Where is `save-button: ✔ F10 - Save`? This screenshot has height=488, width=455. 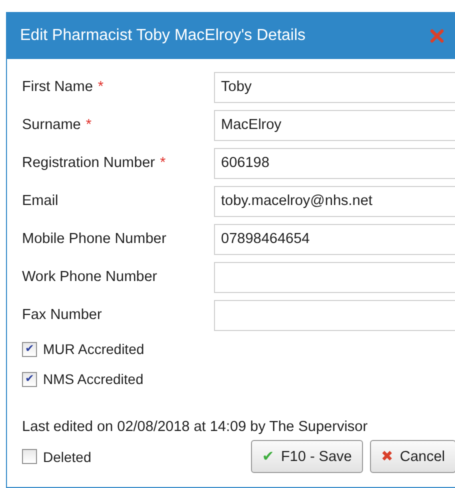 save-button: ✔ F10 - Save is located at coordinates (306, 456).